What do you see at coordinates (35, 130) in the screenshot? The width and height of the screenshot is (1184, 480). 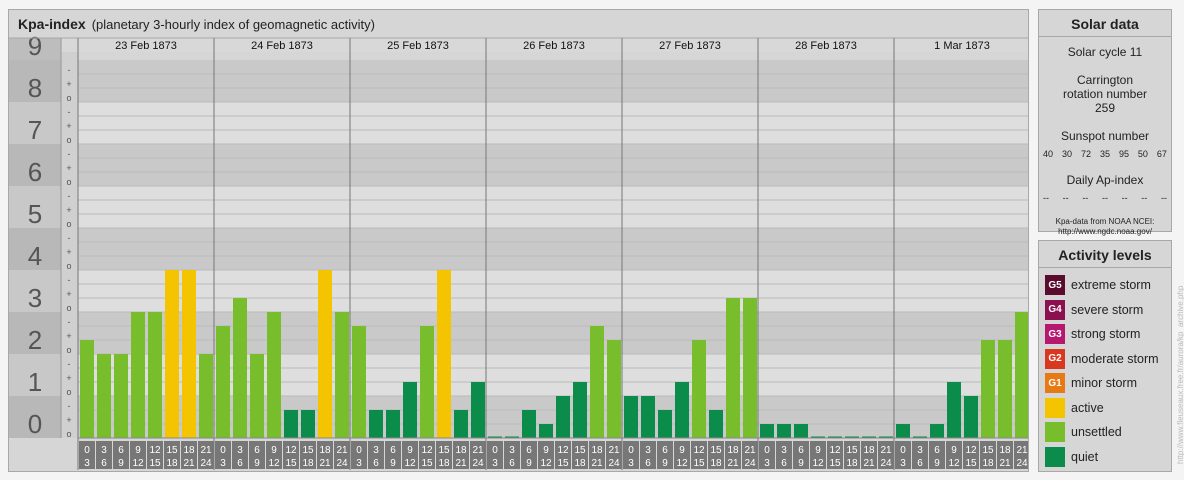 I see `y-tick-label: 7` at bounding box center [35, 130].